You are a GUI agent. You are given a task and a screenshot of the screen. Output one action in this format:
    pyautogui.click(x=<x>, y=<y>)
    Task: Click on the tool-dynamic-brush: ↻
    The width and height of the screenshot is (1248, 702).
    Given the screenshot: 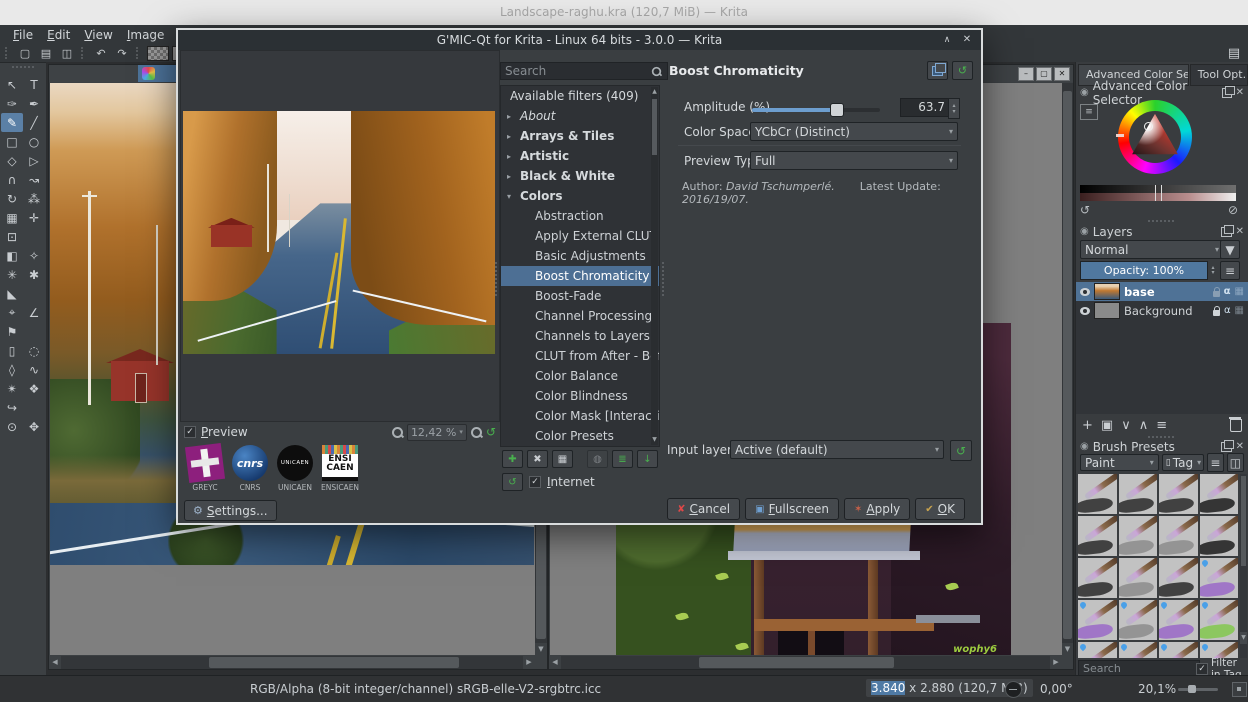 What is the action you would take?
    pyautogui.click(x=12, y=198)
    